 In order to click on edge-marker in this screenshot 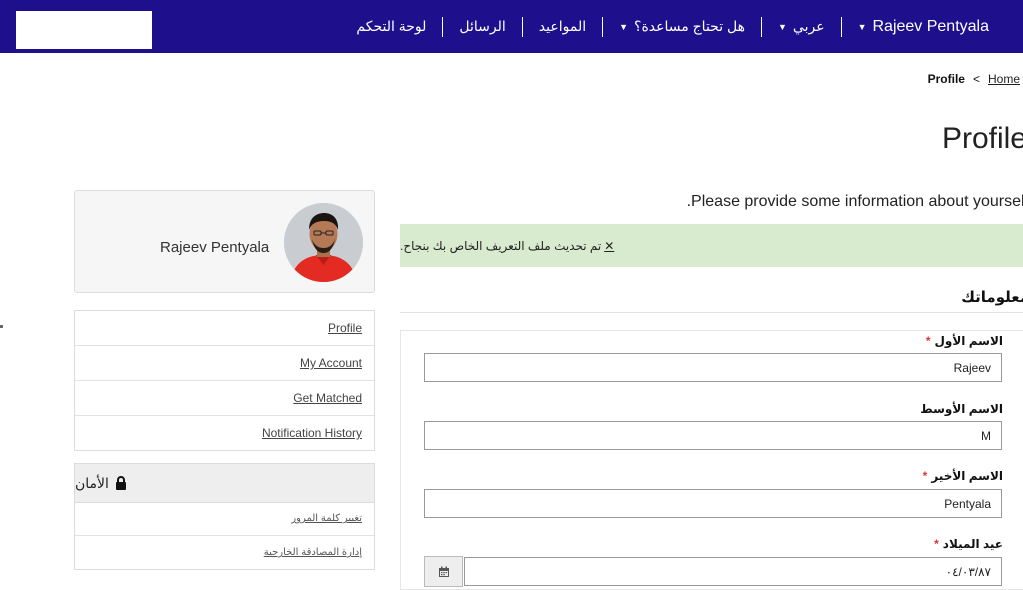, I will do `click(1, 326)`.